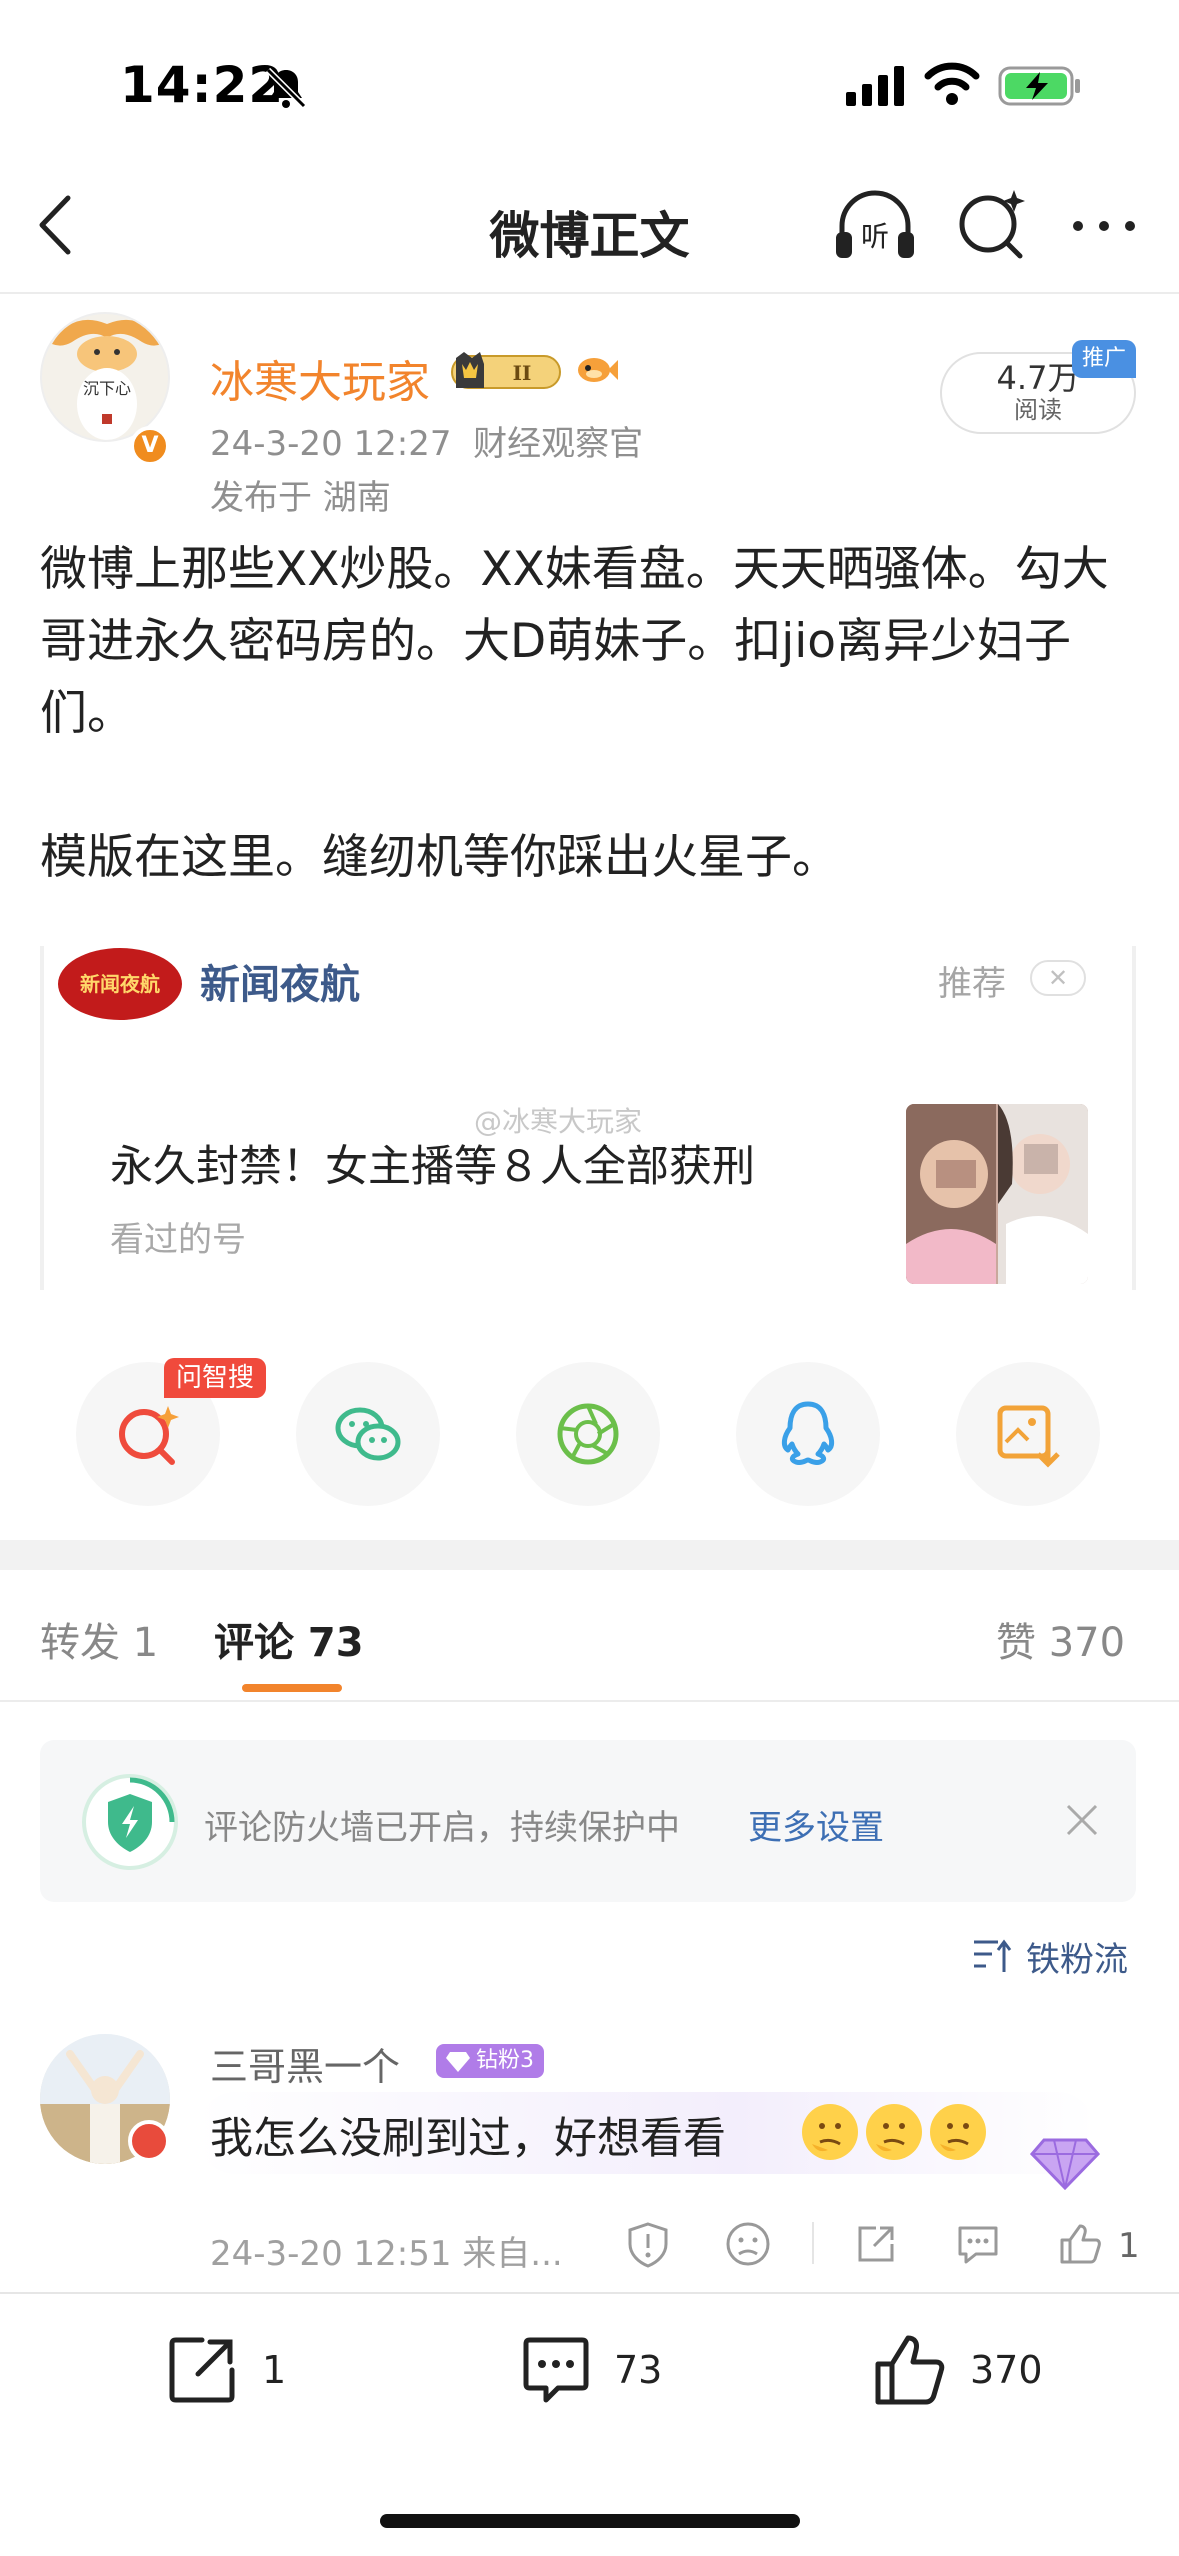 This screenshot has height=2556, width=1179. I want to click on cellular-signal-icon, so click(875, 86).